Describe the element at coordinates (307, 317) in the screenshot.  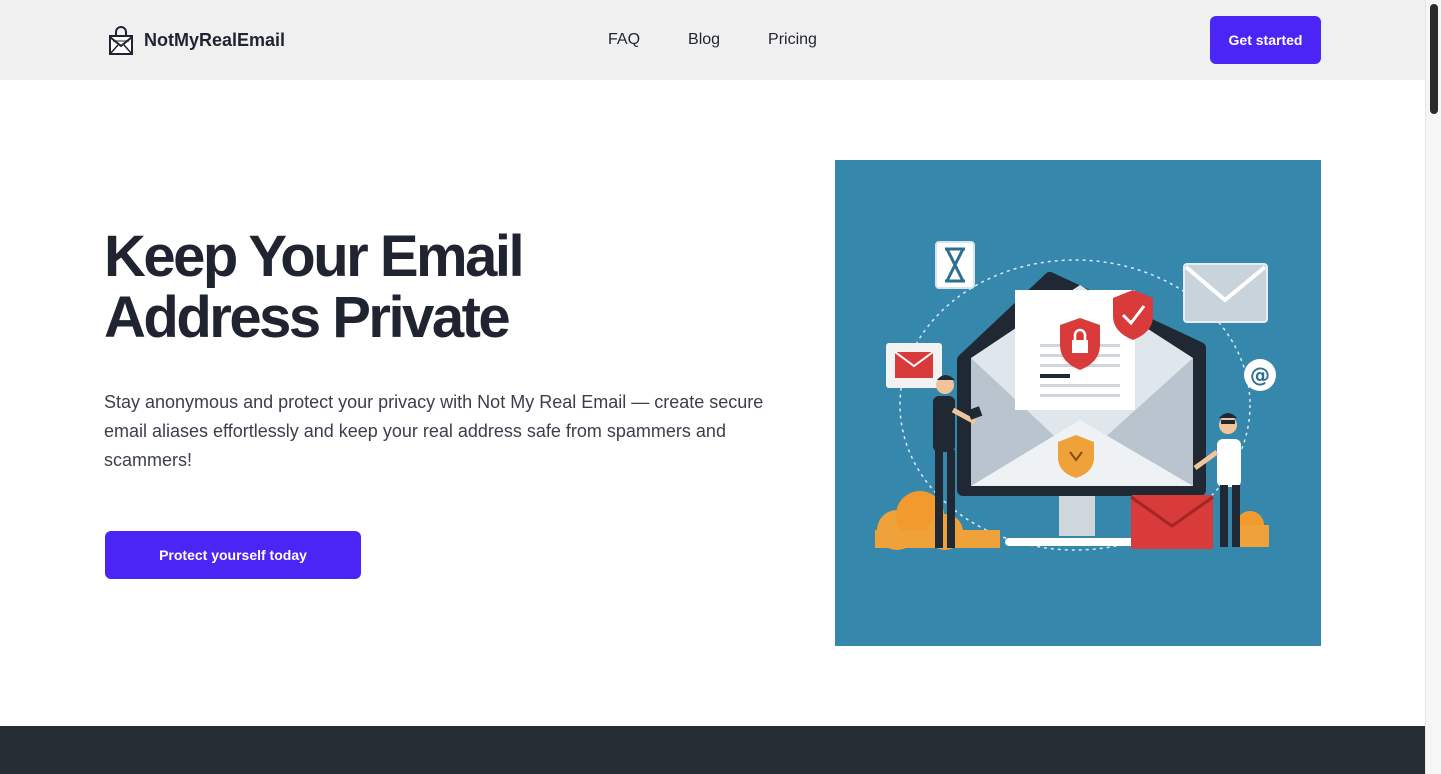
I see `hero-title-line-2: Address Private` at that location.